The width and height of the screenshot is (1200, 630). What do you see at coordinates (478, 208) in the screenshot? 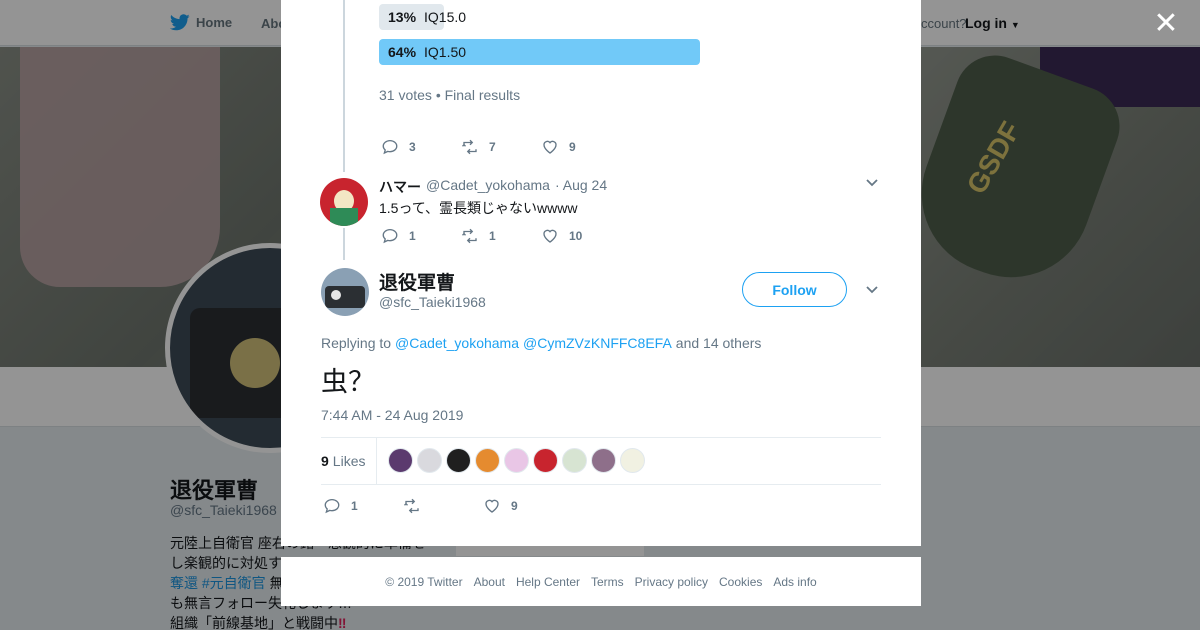
I see `reply-text: 1.5って、霊長類じゃないwwww` at bounding box center [478, 208].